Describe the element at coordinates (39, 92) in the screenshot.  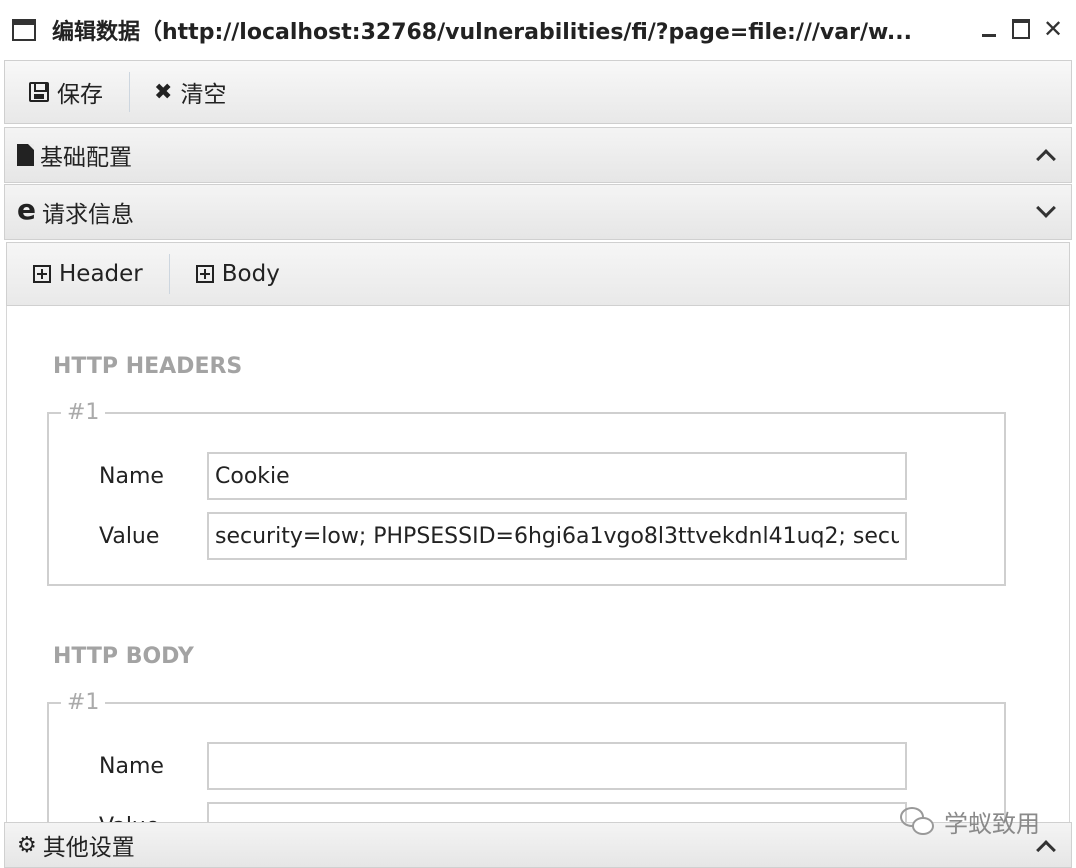
I see `save-icon` at that location.